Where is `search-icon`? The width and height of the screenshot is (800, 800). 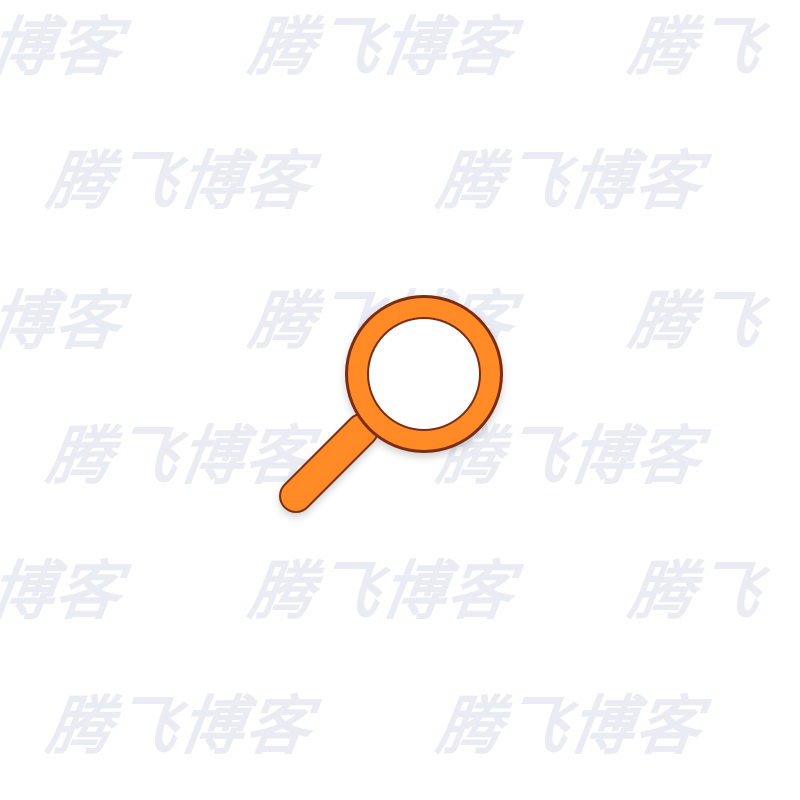 search-icon is located at coordinates (400, 400).